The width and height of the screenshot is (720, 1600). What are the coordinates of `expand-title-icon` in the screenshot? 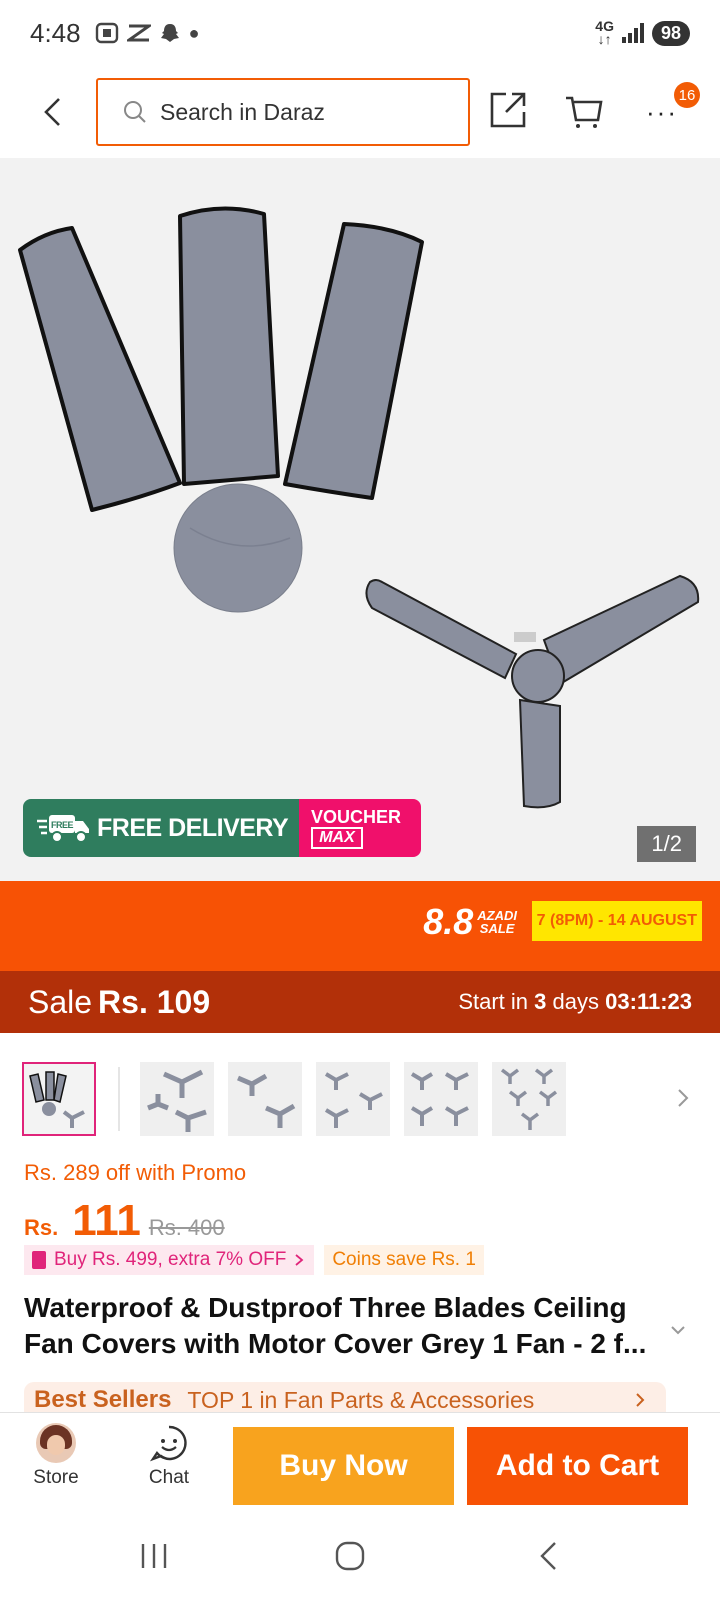 It's located at (678, 1330).